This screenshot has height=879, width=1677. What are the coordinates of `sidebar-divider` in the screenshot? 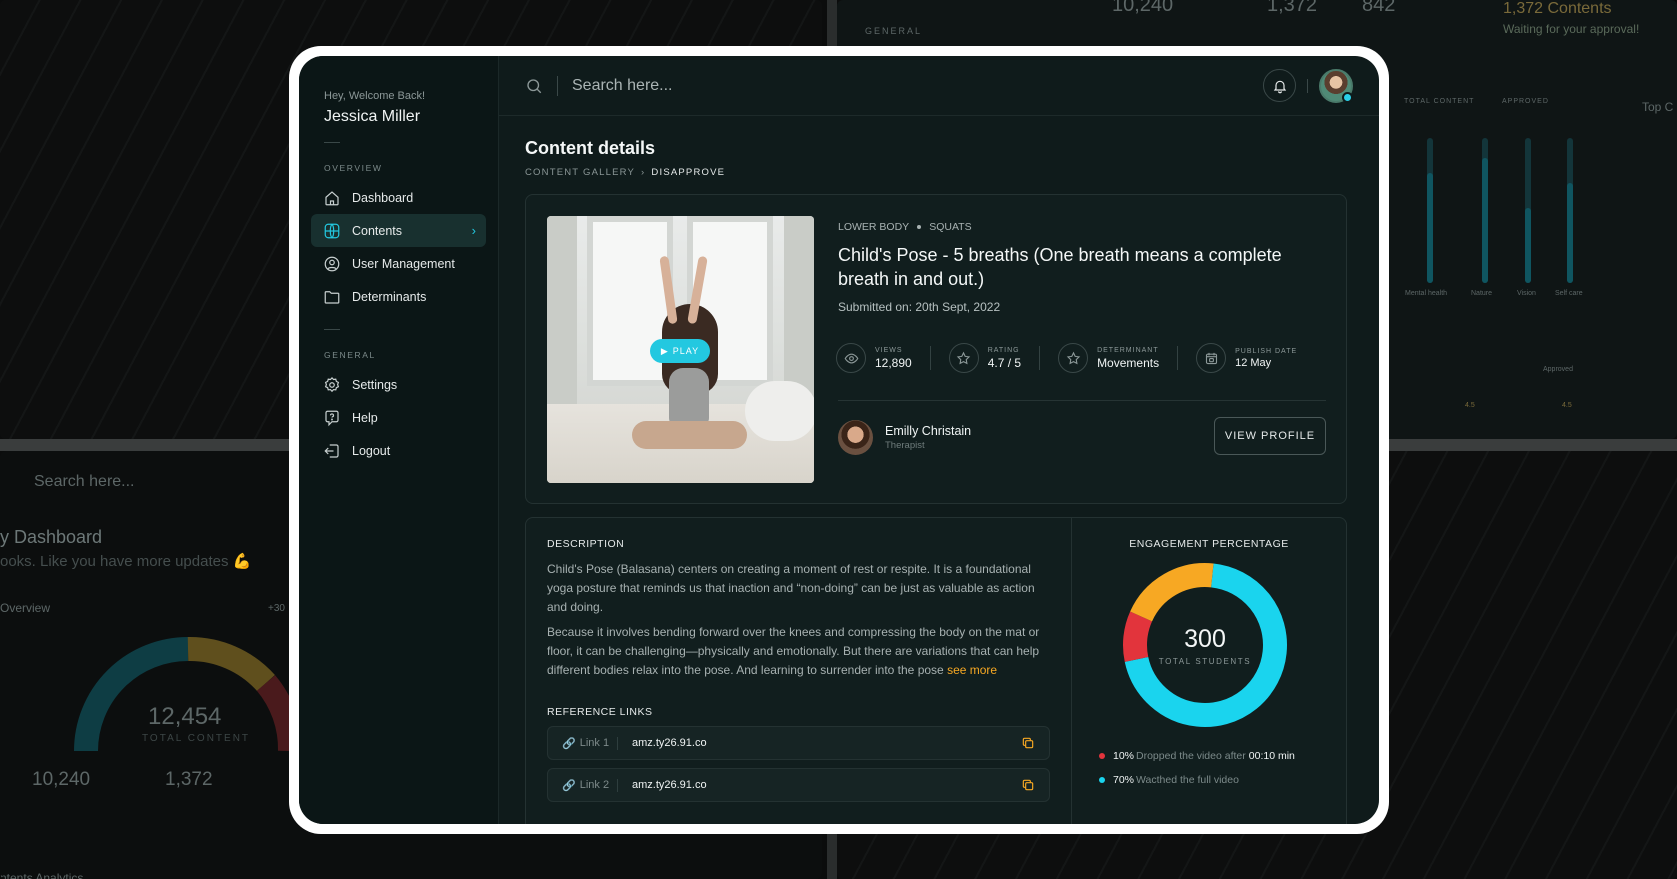 It's located at (332, 142).